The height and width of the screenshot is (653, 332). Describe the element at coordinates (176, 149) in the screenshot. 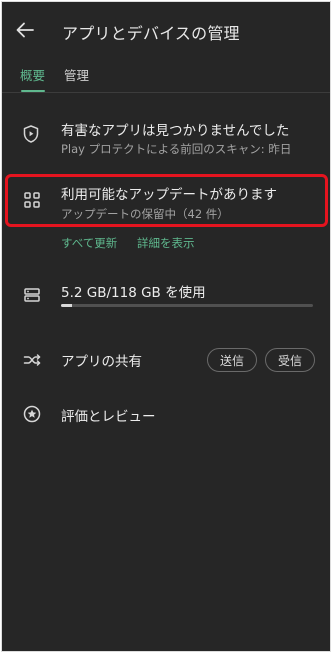

I see `play-protect-subtitle: Play プロテクトによる前回のスキャン: 昨日` at that location.